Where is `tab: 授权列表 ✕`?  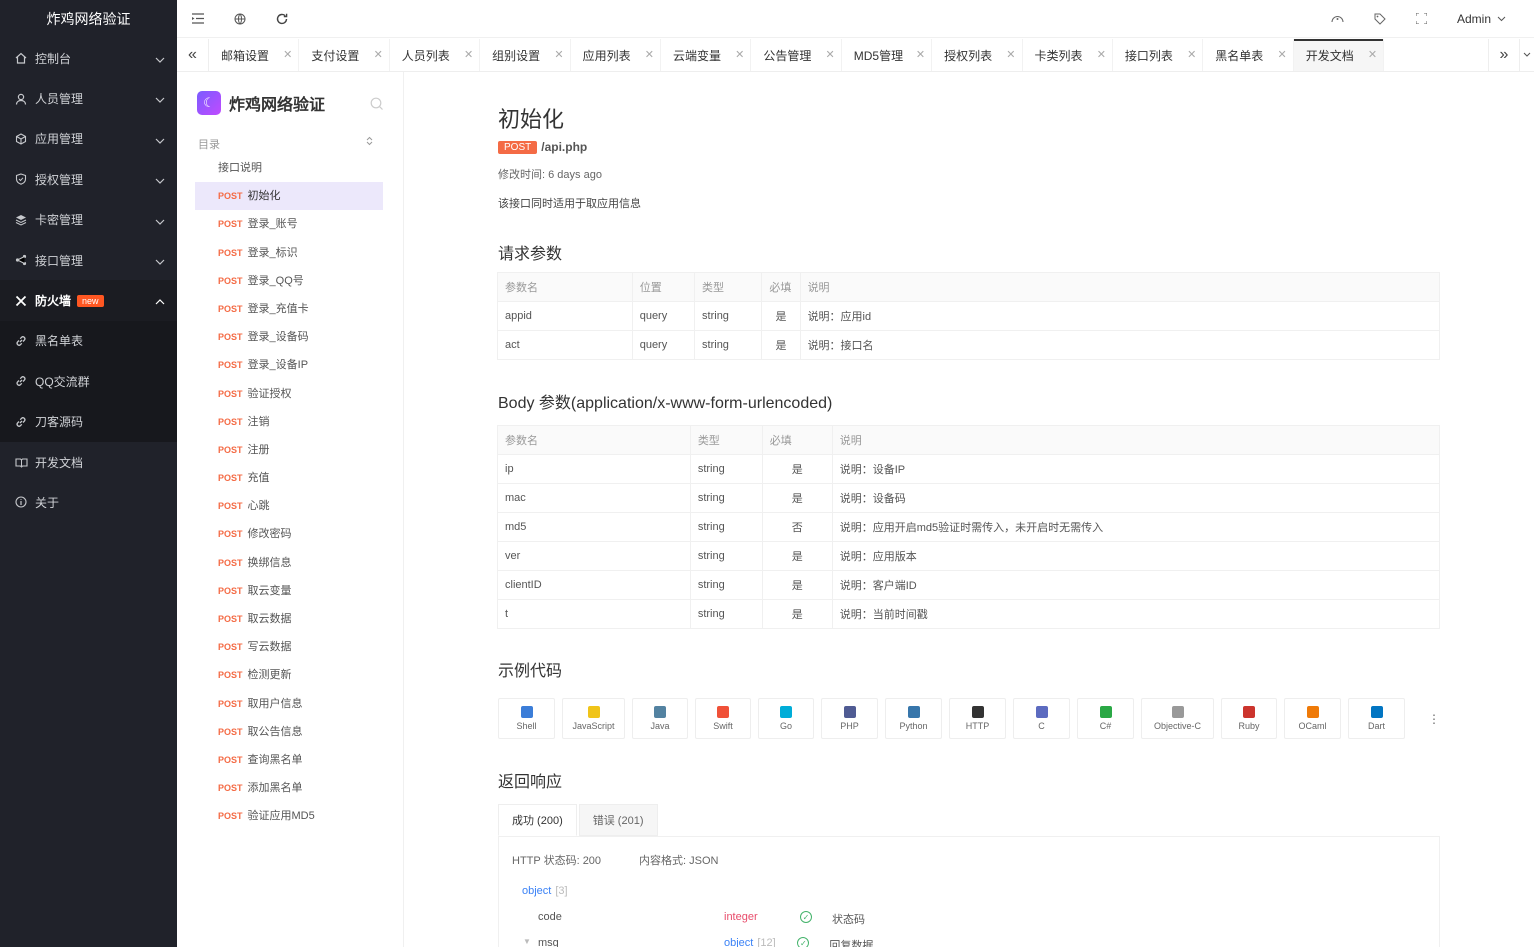 tab: 授权列表 ✕ is located at coordinates (977, 55).